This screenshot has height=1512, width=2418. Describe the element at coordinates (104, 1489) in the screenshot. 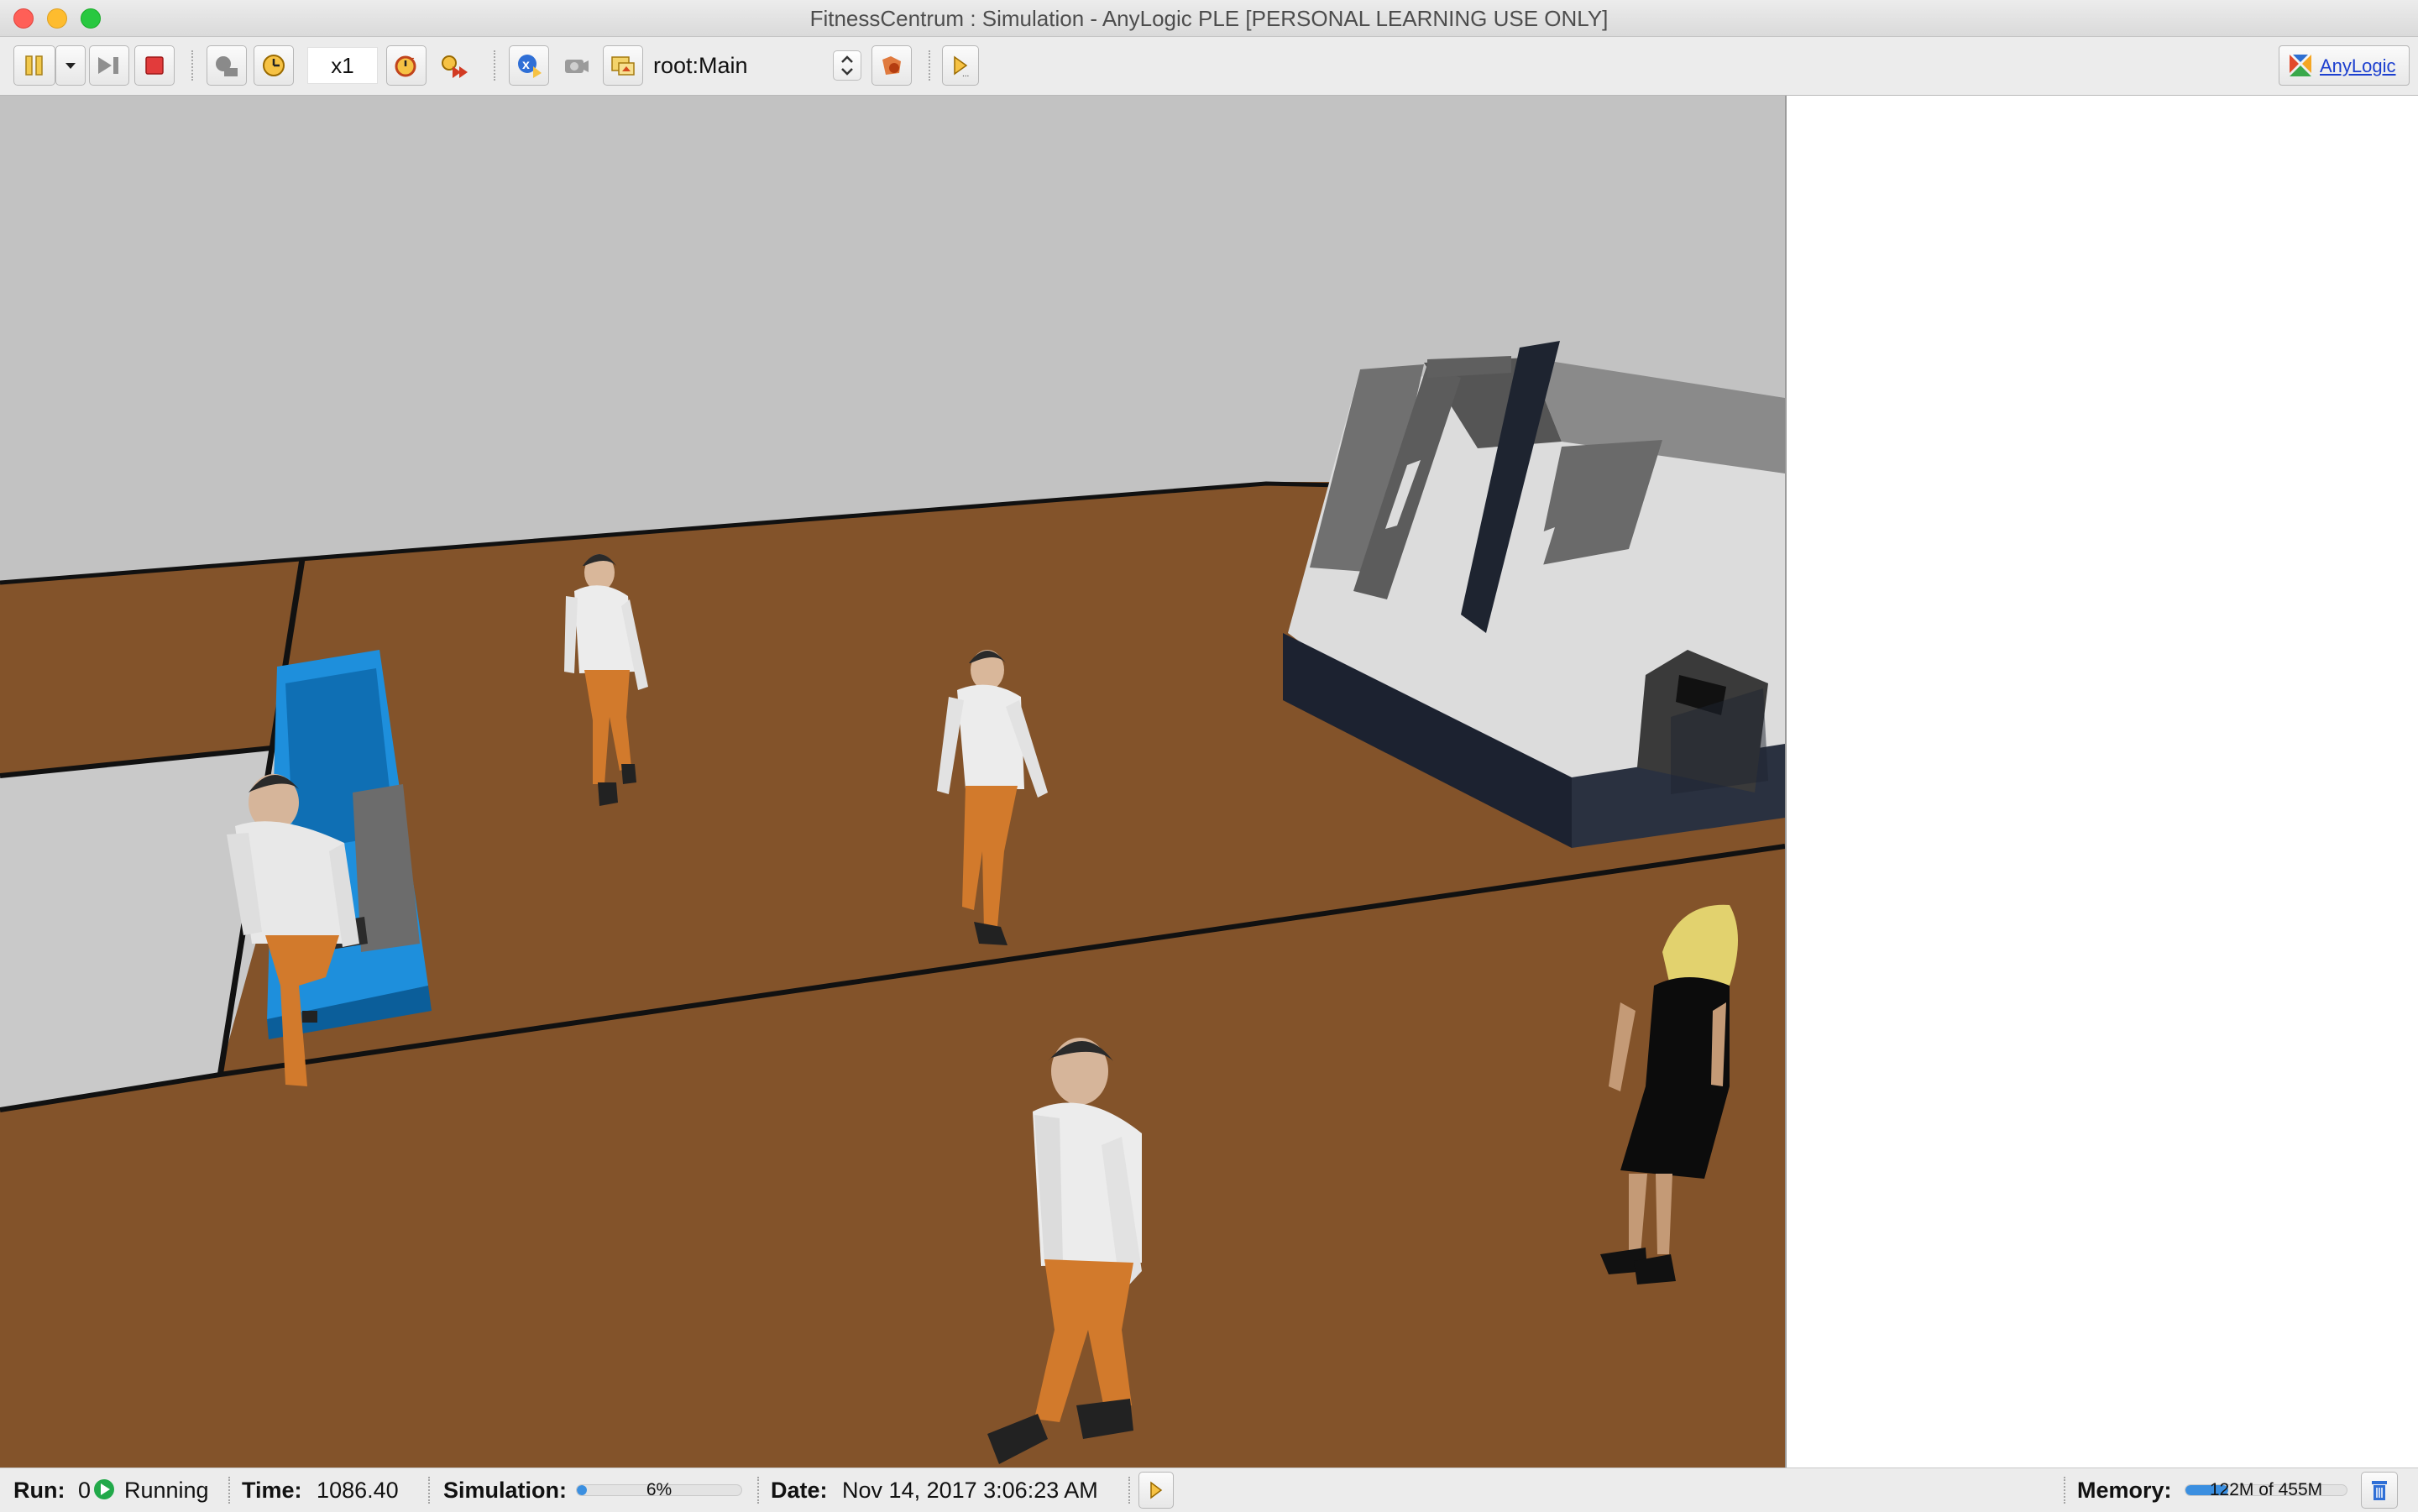

I see `running-state-icon` at that location.